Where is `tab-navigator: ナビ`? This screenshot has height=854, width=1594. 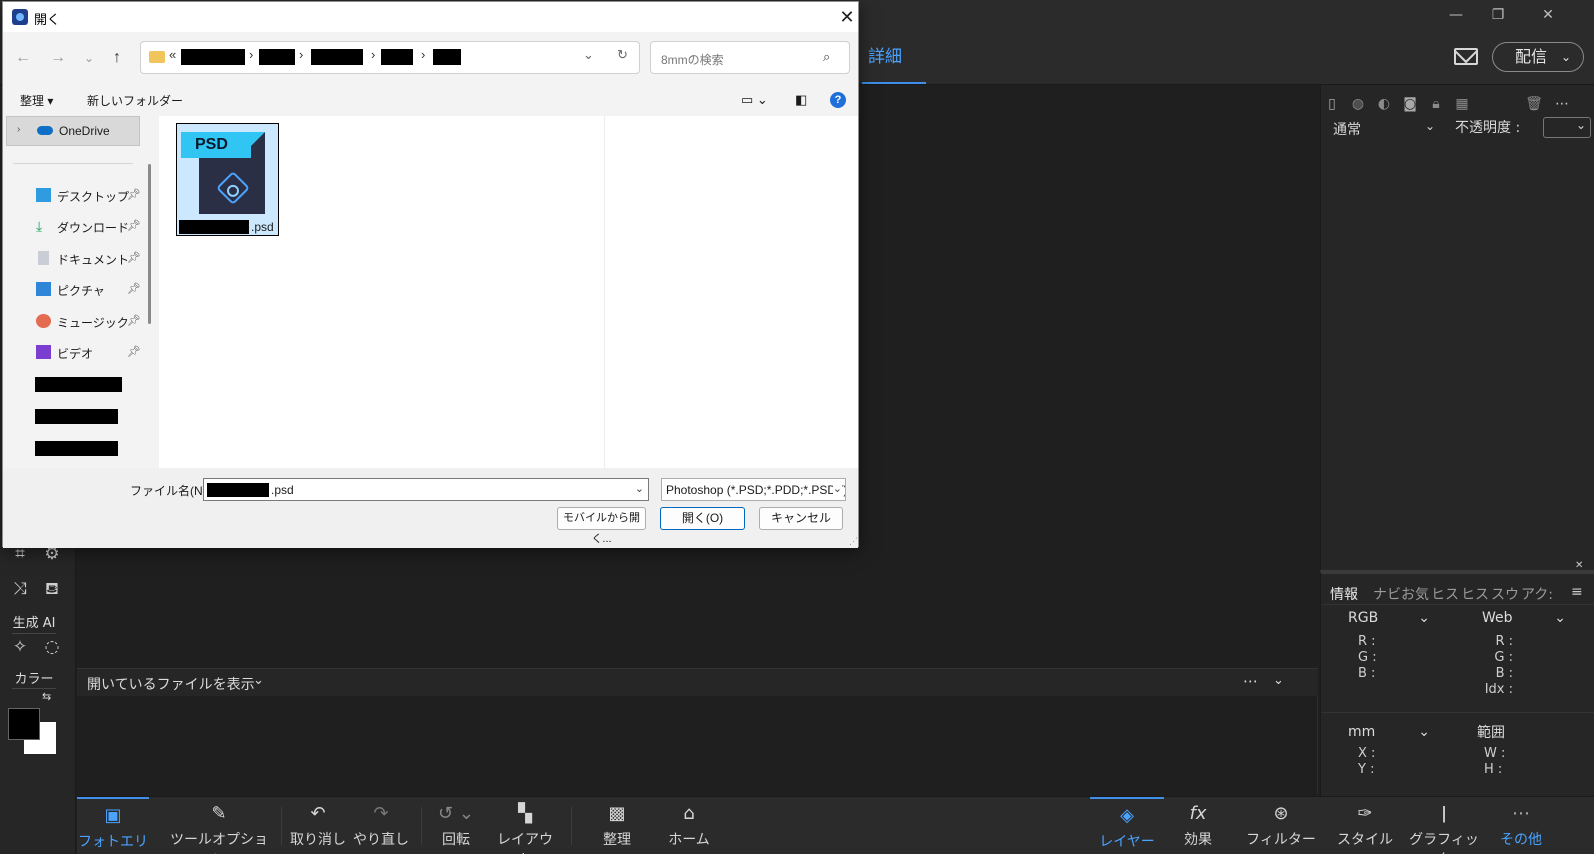
tab-navigator: ナビ is located at coordinates (1387, 594).